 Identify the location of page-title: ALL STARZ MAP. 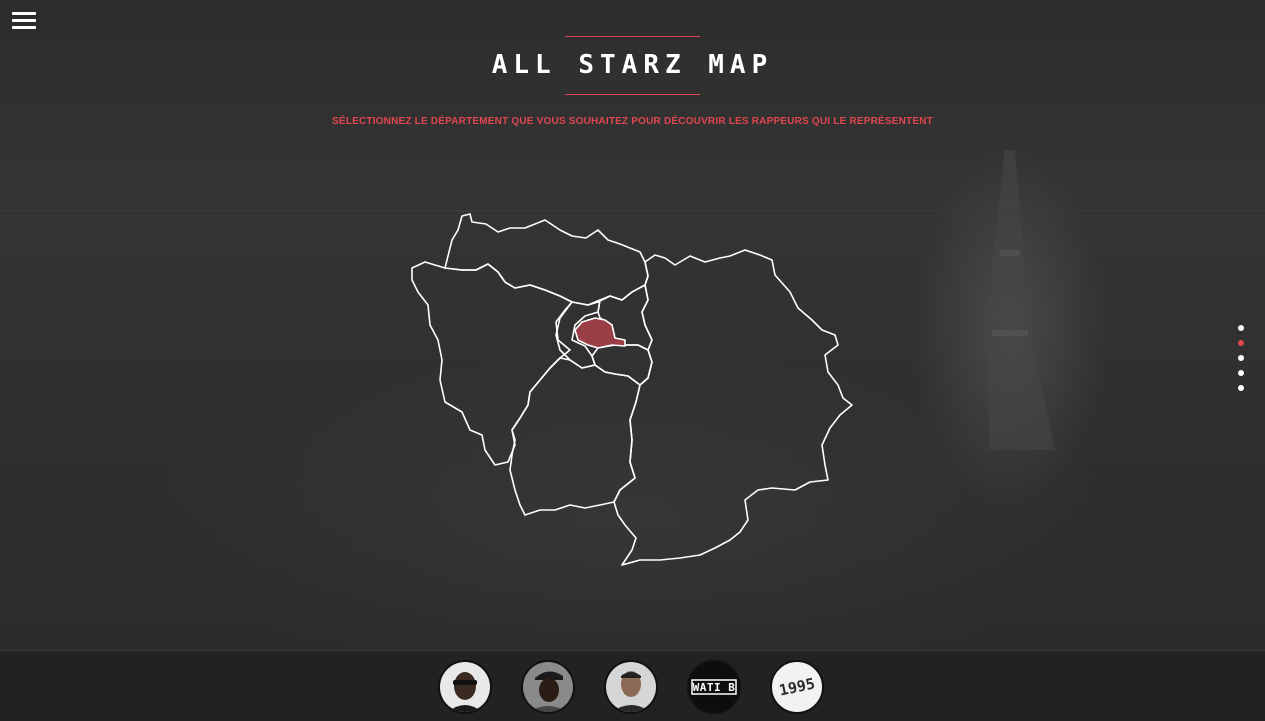
(632, 65).